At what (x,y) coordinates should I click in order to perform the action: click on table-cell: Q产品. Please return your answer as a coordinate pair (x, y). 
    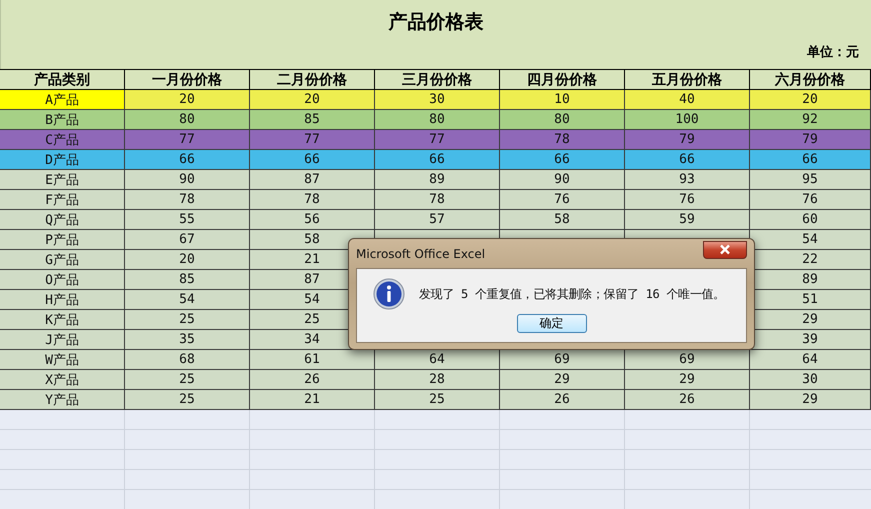
    Looking at the image, I should click on (62, 220).